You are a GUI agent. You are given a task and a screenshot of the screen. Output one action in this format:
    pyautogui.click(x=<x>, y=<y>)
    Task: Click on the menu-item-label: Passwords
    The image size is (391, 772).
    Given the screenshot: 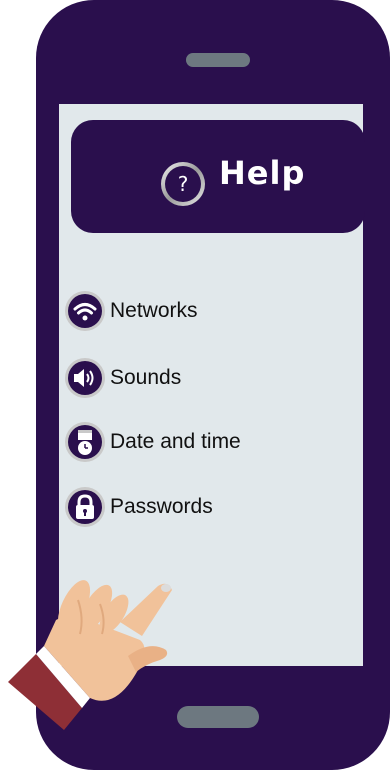 What is the action you would take?
    pyautogui.click(x=161, y=506)
    